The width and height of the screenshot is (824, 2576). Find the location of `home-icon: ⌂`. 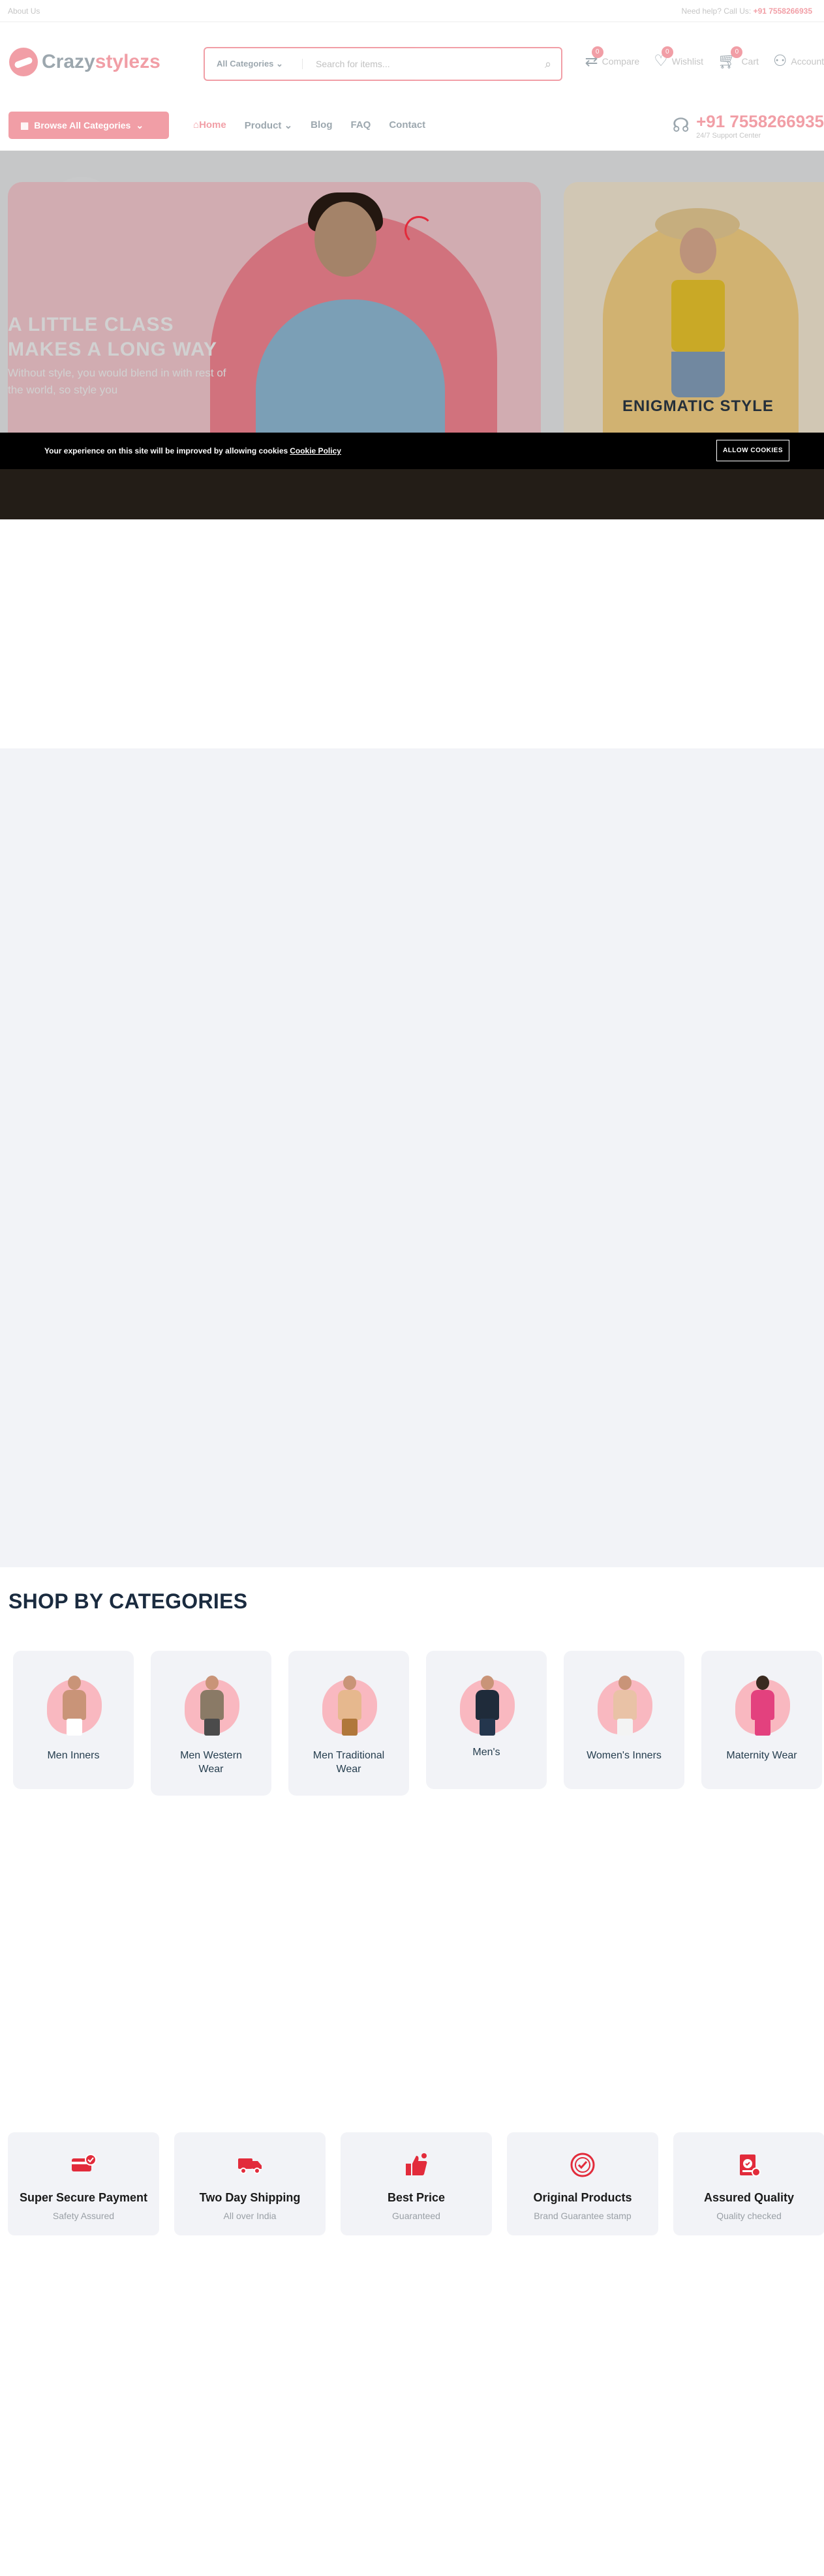

home-icon: ⌂ is located at coordinates (196, 125).